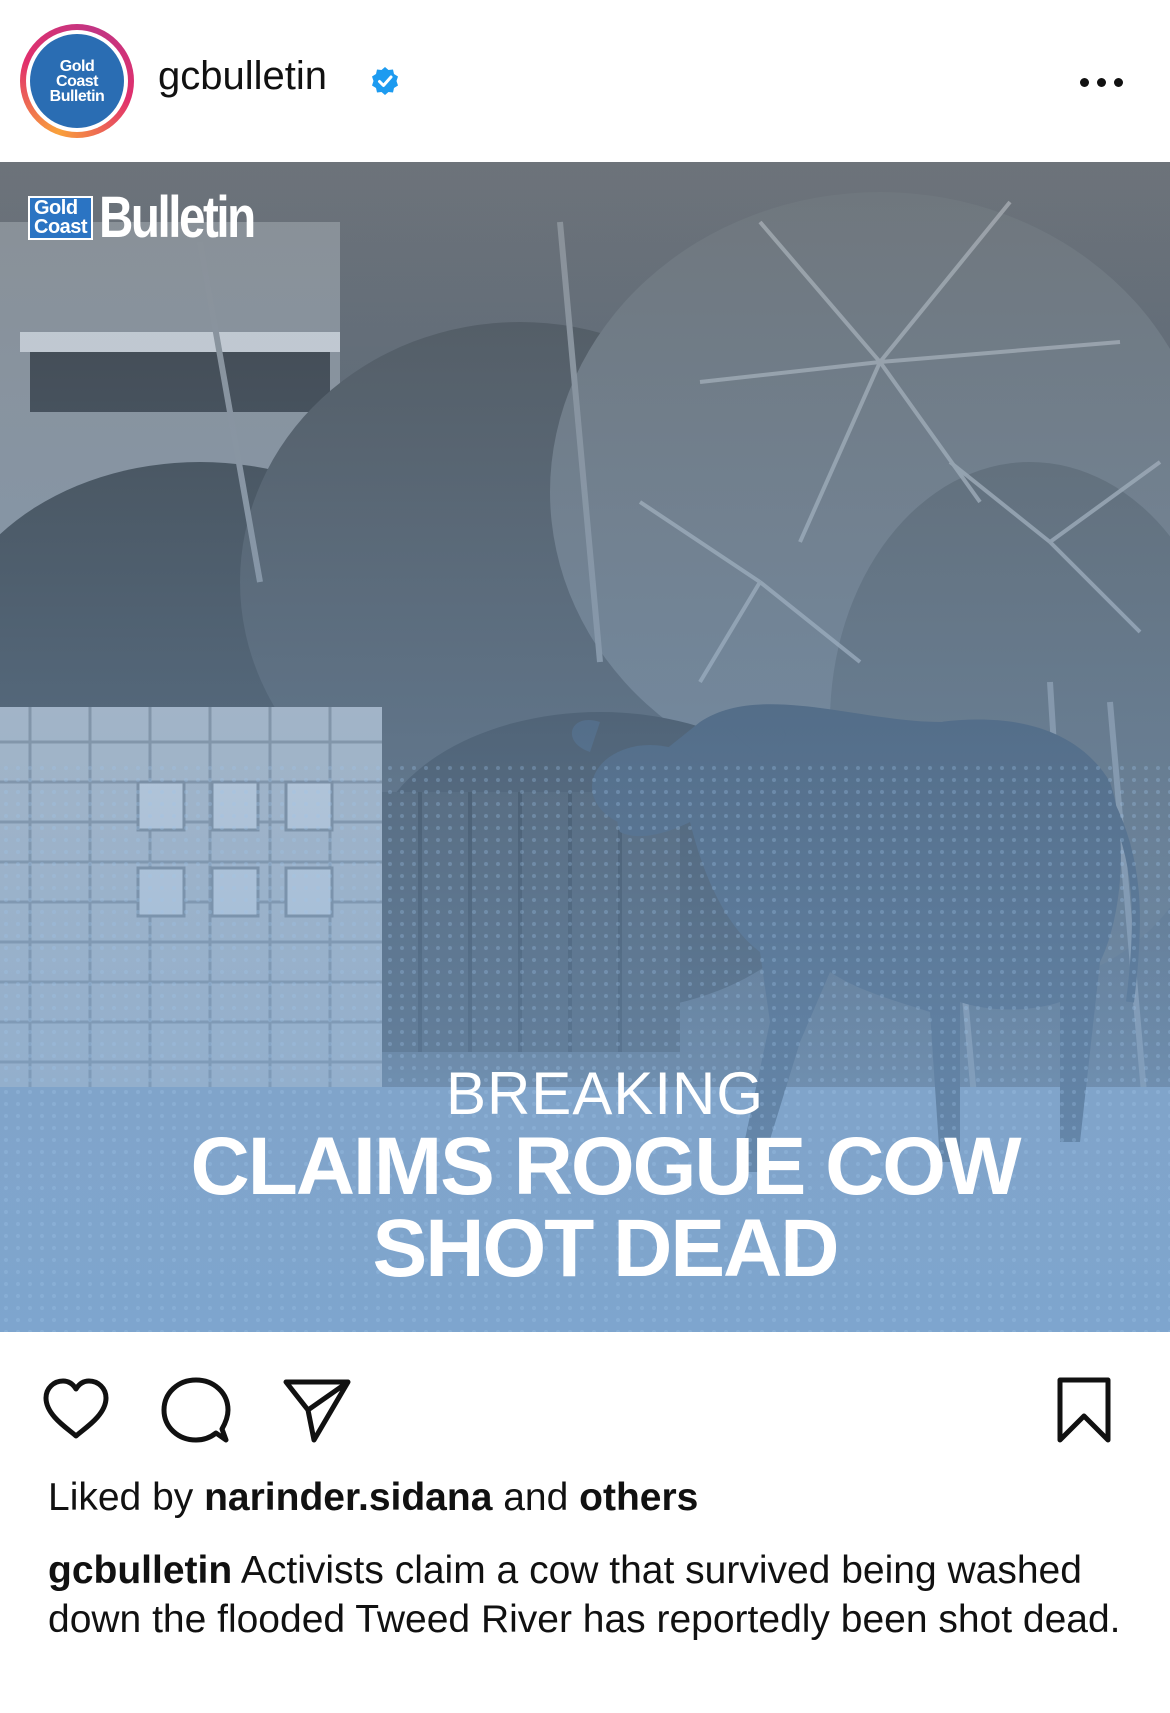 This screenshot has width=1170, height=1713. I want to click on avatar-logo: Gold Coast Bulletin, so click(77, 81).